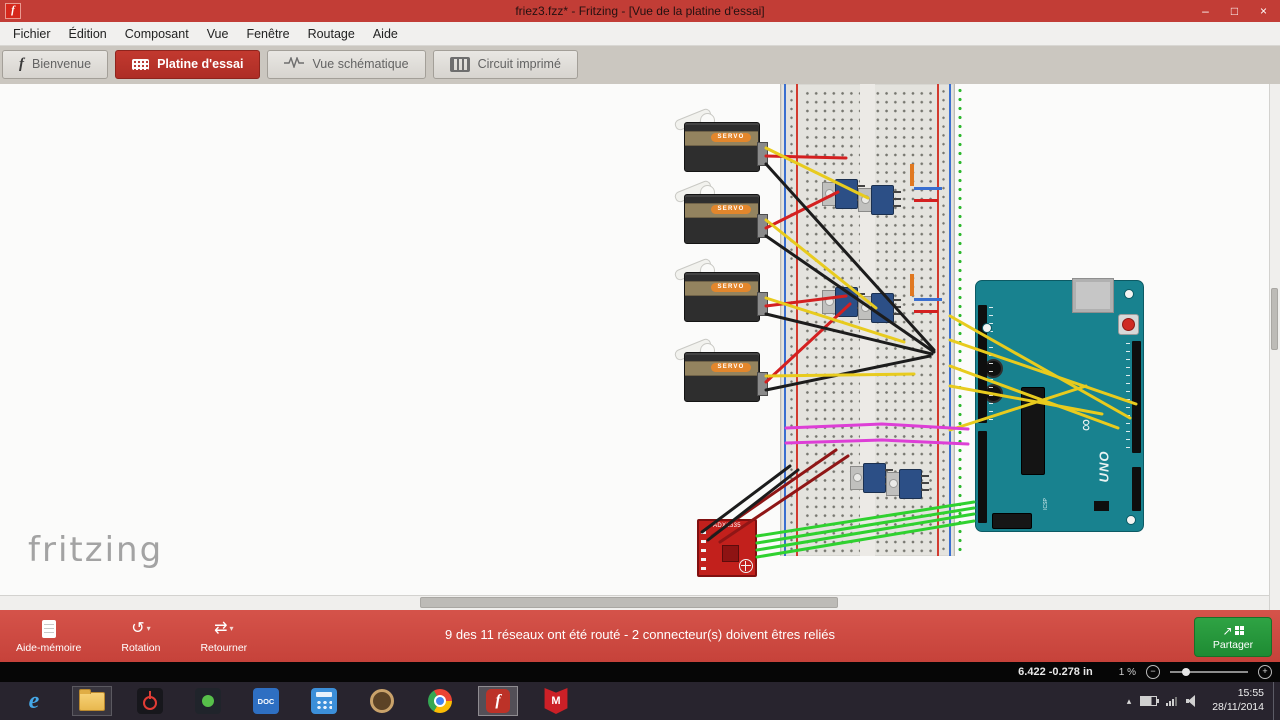  I want to click on clock: 15:55 28/11/2014, so click(1238, 700).